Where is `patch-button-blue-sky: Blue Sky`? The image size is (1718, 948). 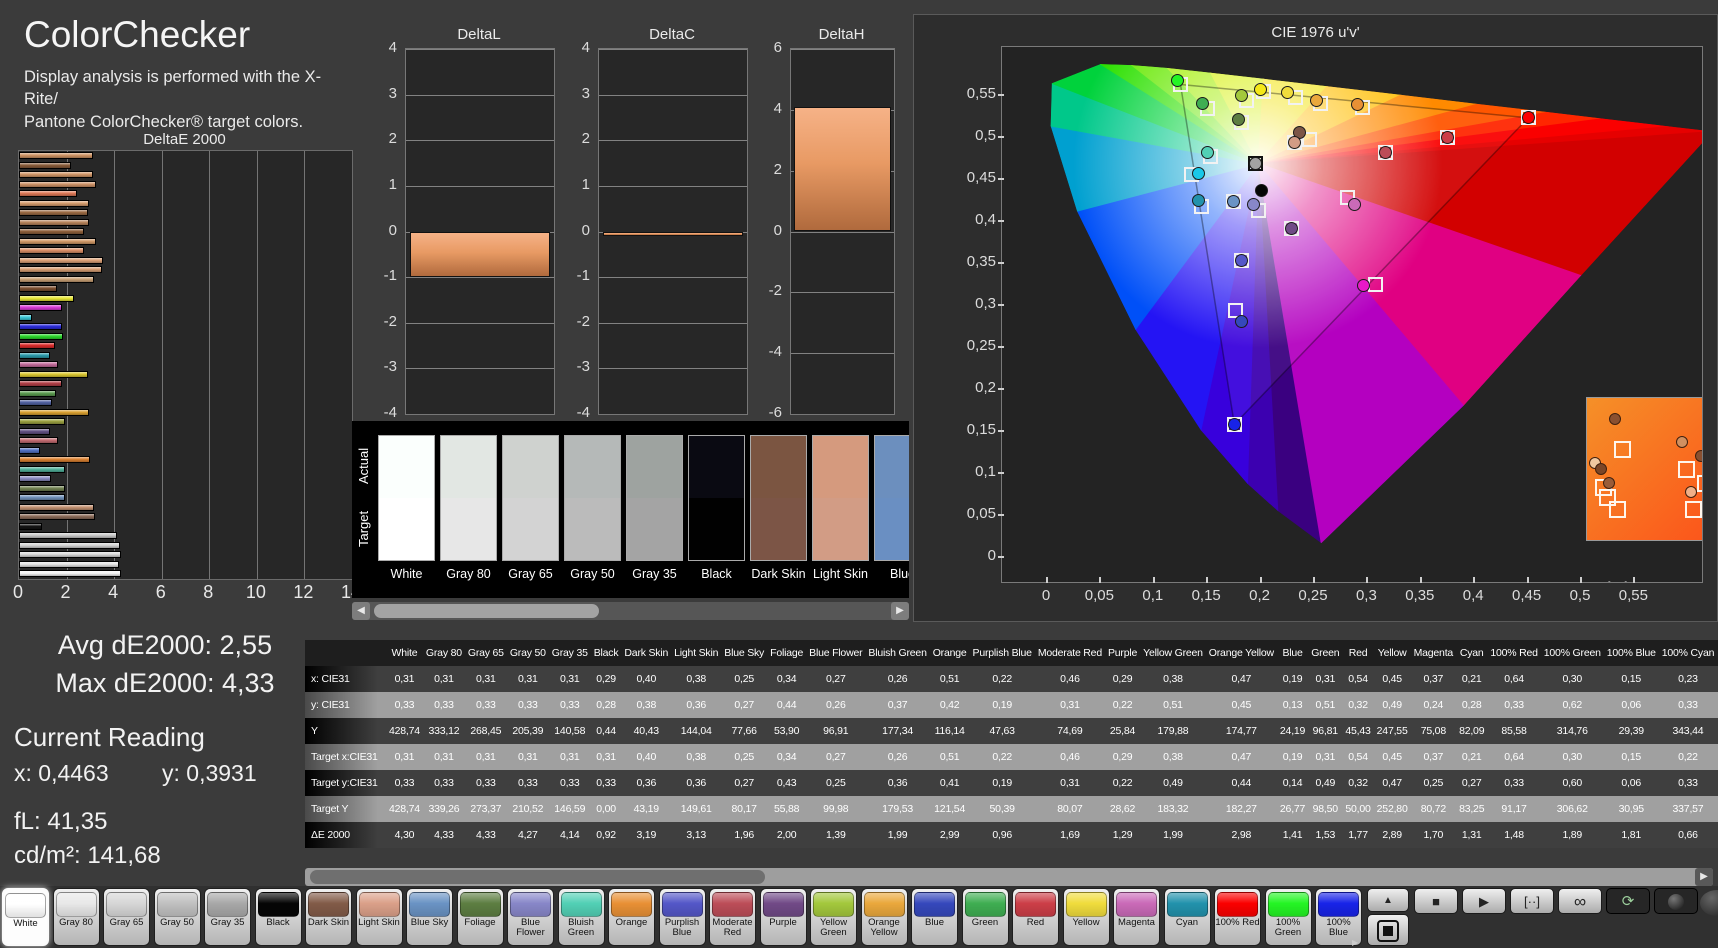 patch-button-blue-sky: Blue Sky is located at coordinates (429, 917).